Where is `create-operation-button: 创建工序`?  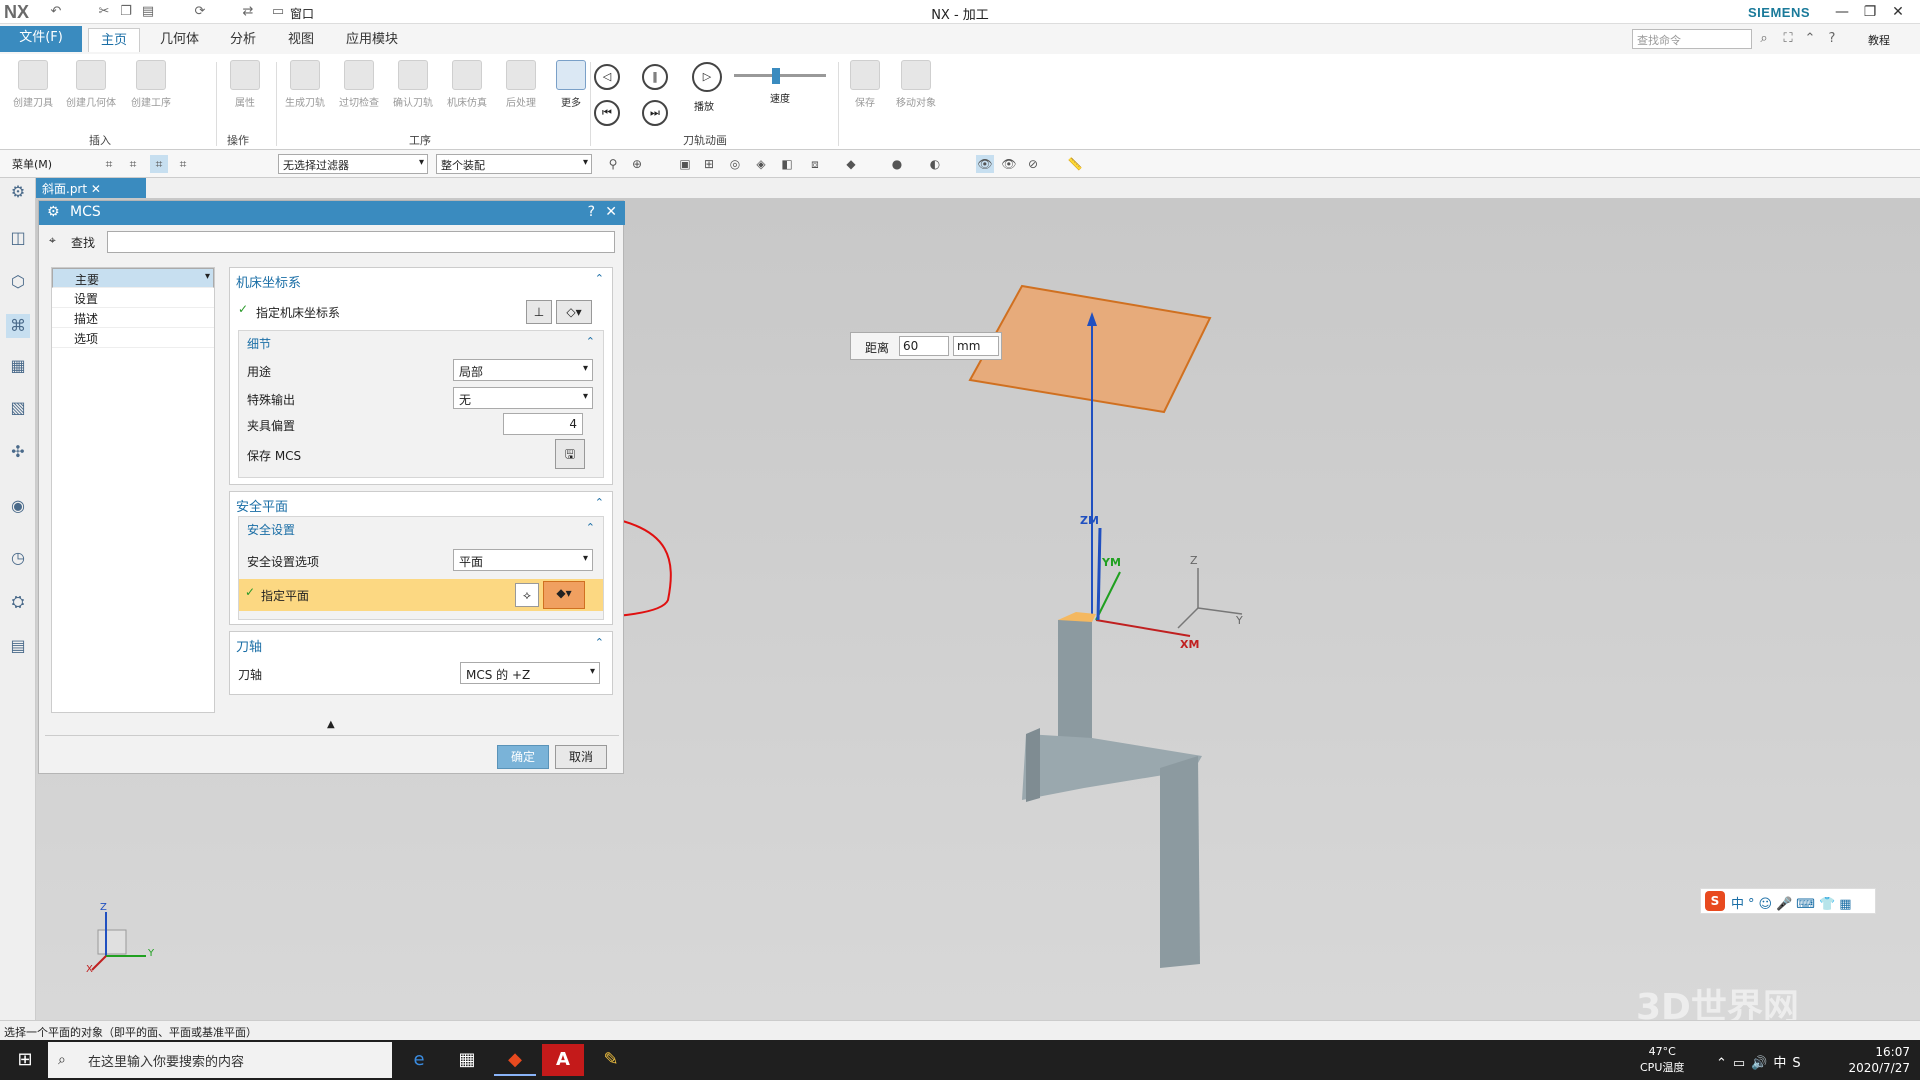 create-operation-button: 创建工序 is located at coordinates (151, 84).